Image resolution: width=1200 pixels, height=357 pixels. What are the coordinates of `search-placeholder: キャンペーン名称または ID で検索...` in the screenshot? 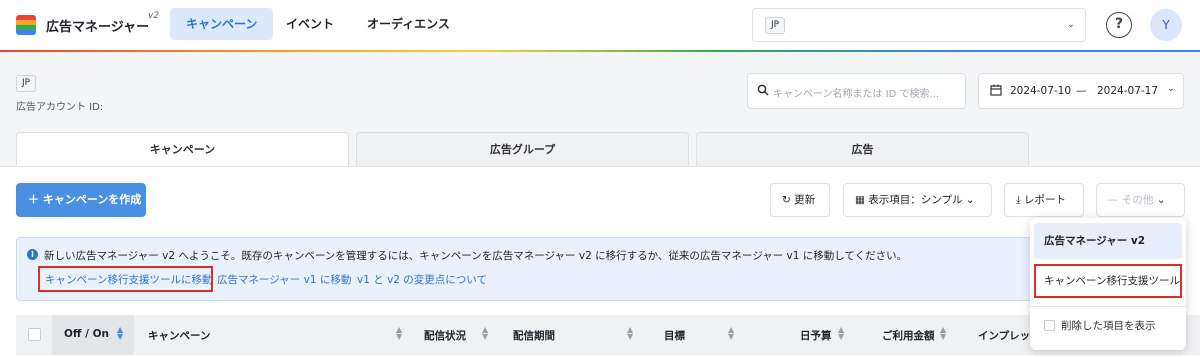 It's located at (856, 94).